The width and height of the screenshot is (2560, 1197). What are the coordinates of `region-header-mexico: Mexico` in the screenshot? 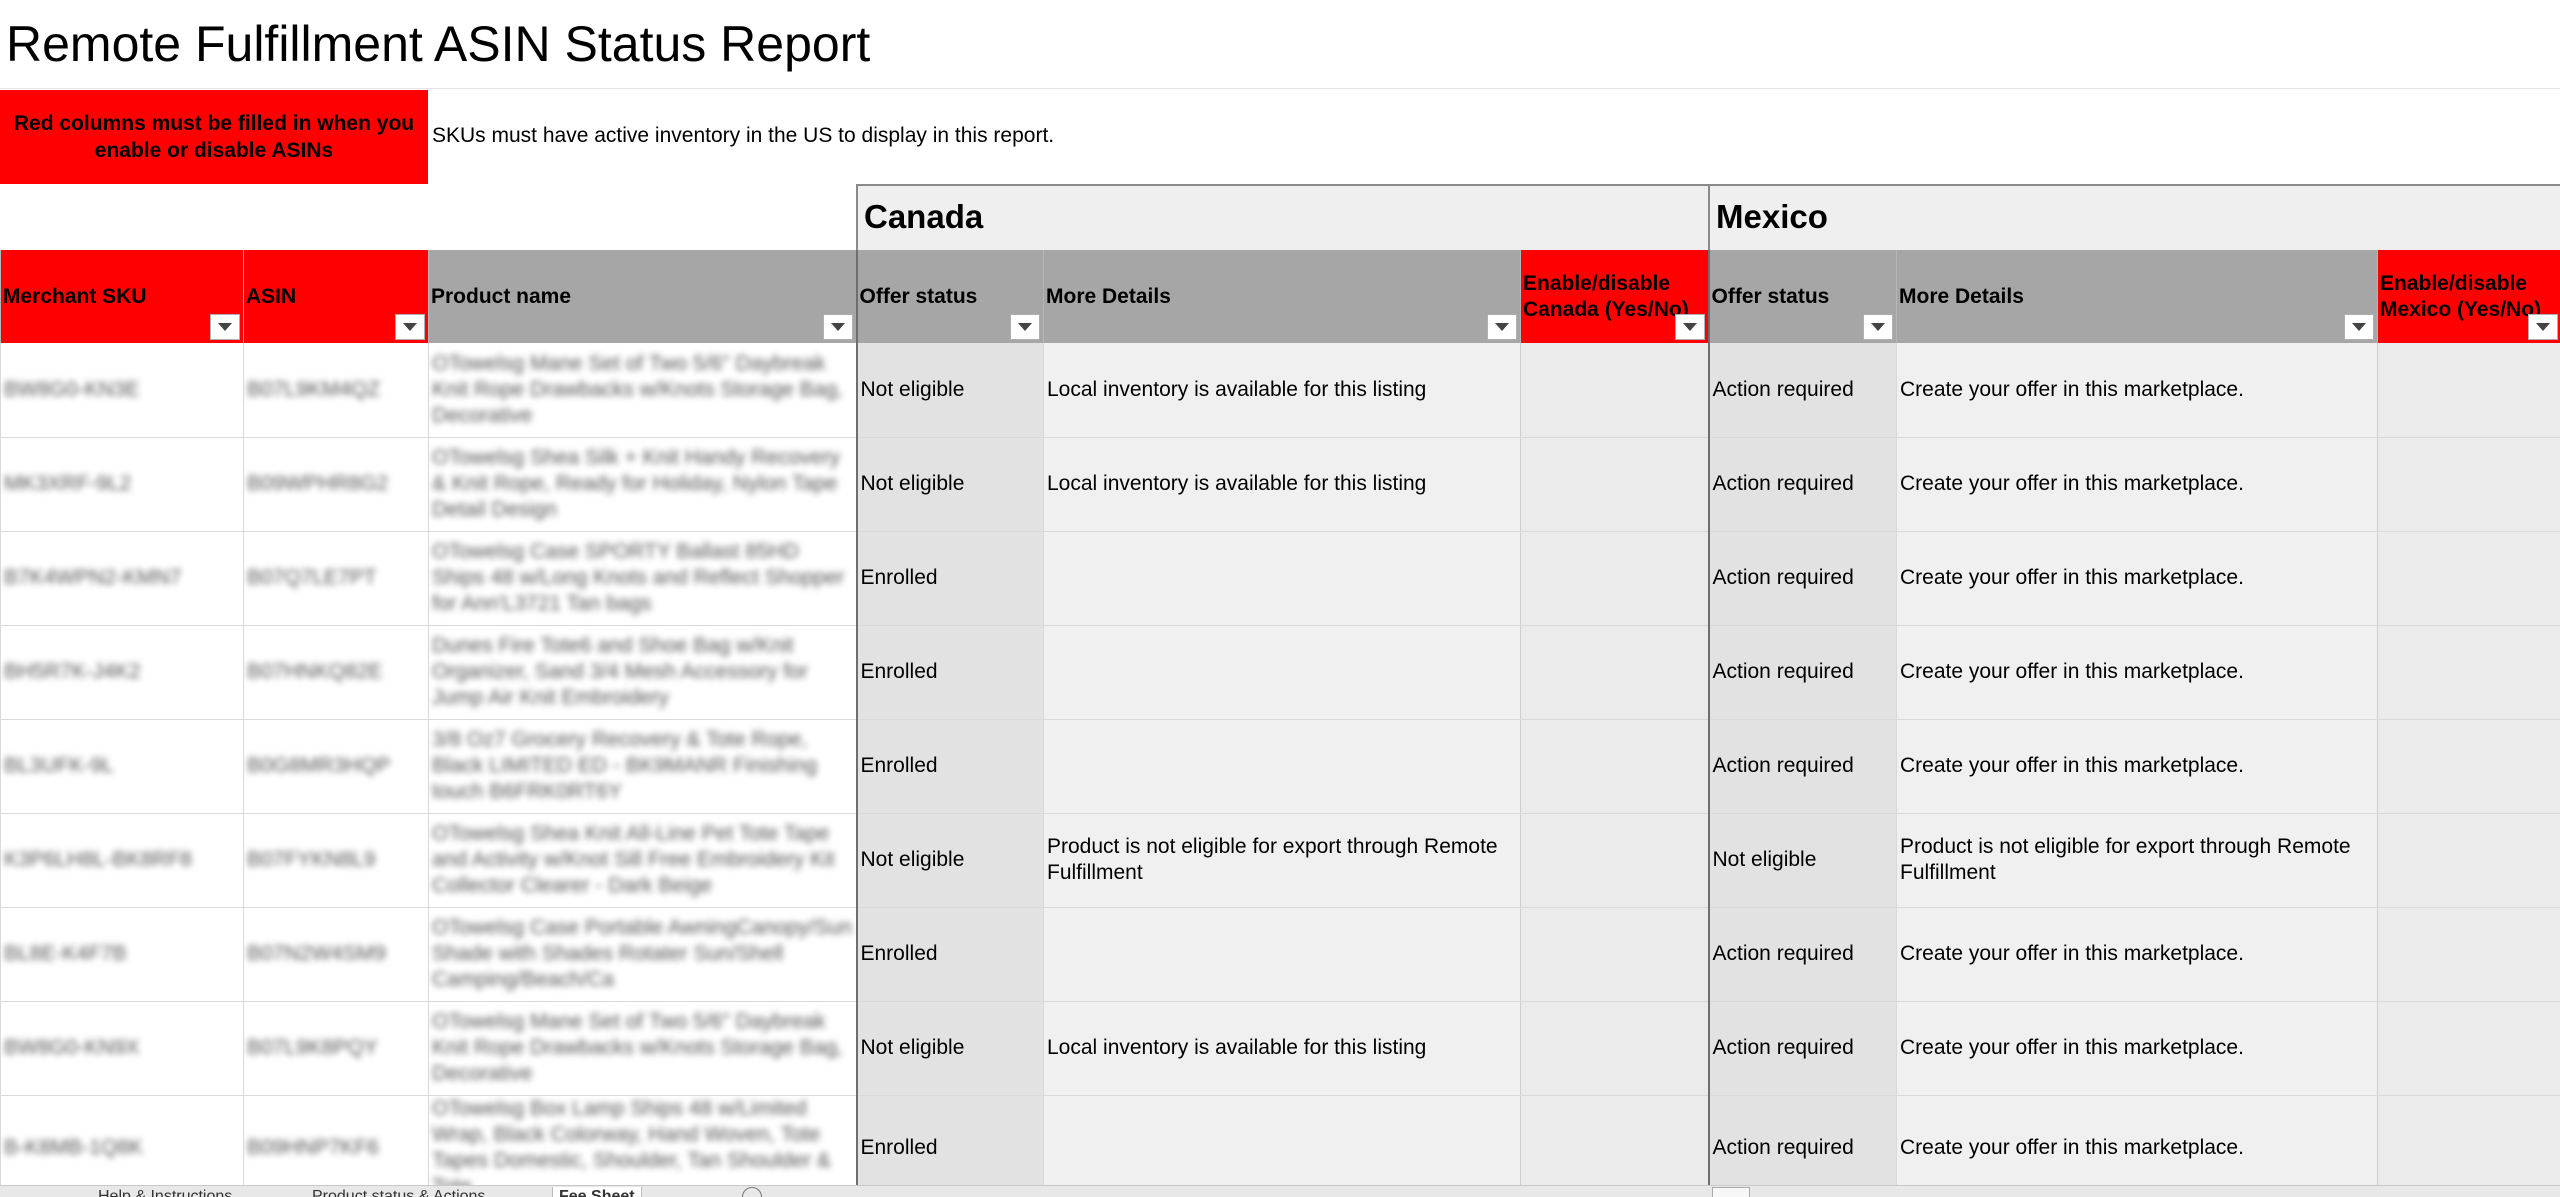 It's located at (2134, 217).